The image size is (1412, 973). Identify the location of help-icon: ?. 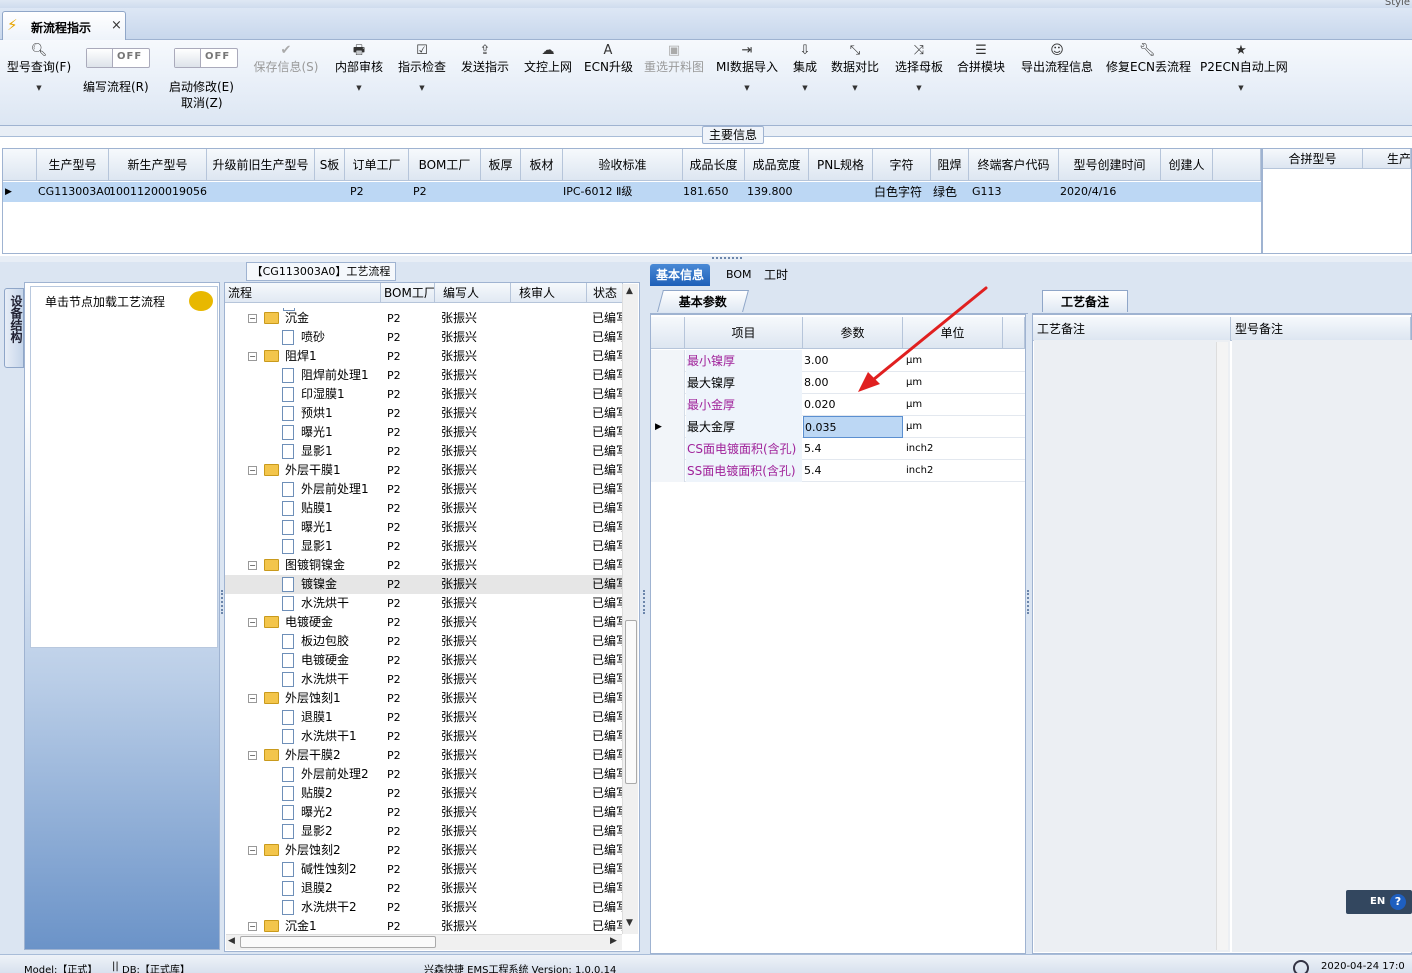
(1398, 902).